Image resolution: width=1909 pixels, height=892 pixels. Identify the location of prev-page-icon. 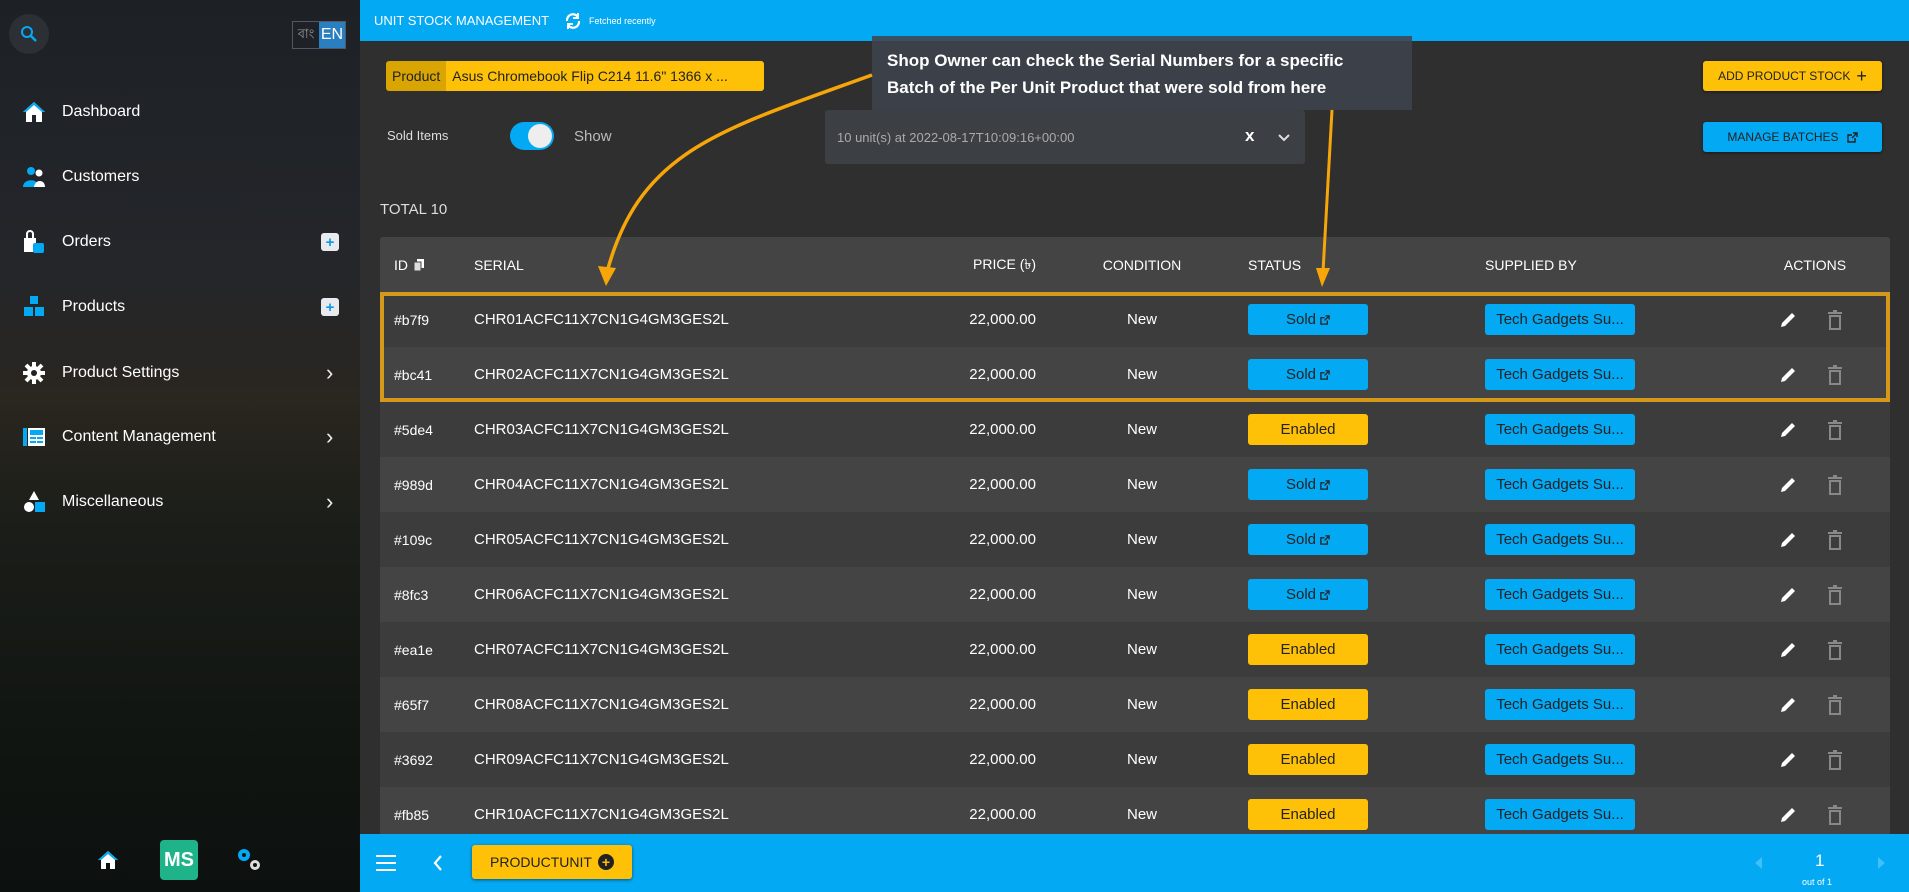
(1759, 863).